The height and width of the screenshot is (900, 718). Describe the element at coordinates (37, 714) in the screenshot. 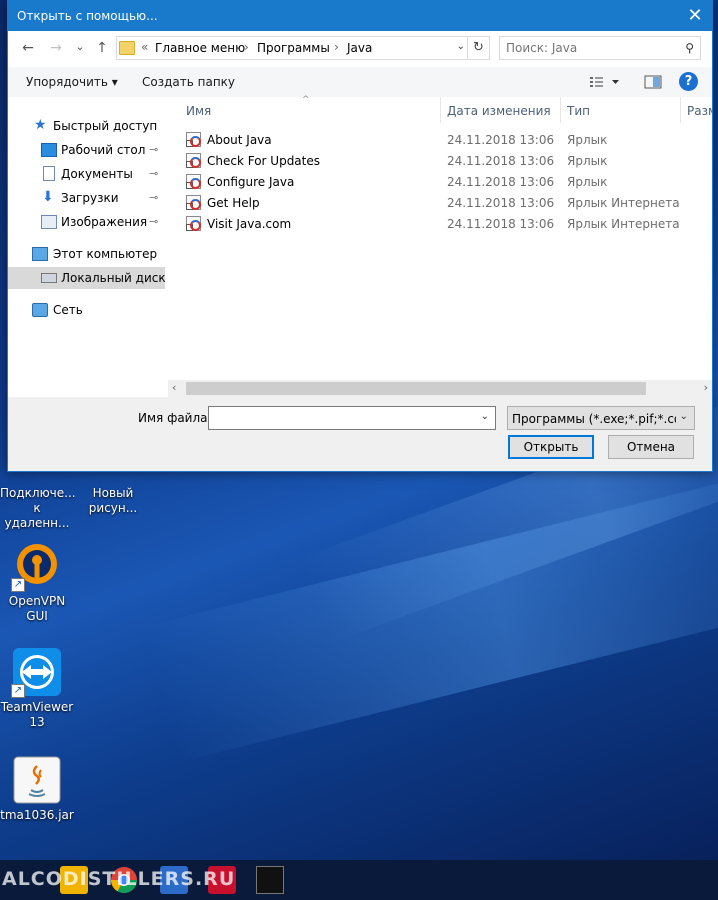

I see `desktop-icon-label: TeamViewer 13` at that location.